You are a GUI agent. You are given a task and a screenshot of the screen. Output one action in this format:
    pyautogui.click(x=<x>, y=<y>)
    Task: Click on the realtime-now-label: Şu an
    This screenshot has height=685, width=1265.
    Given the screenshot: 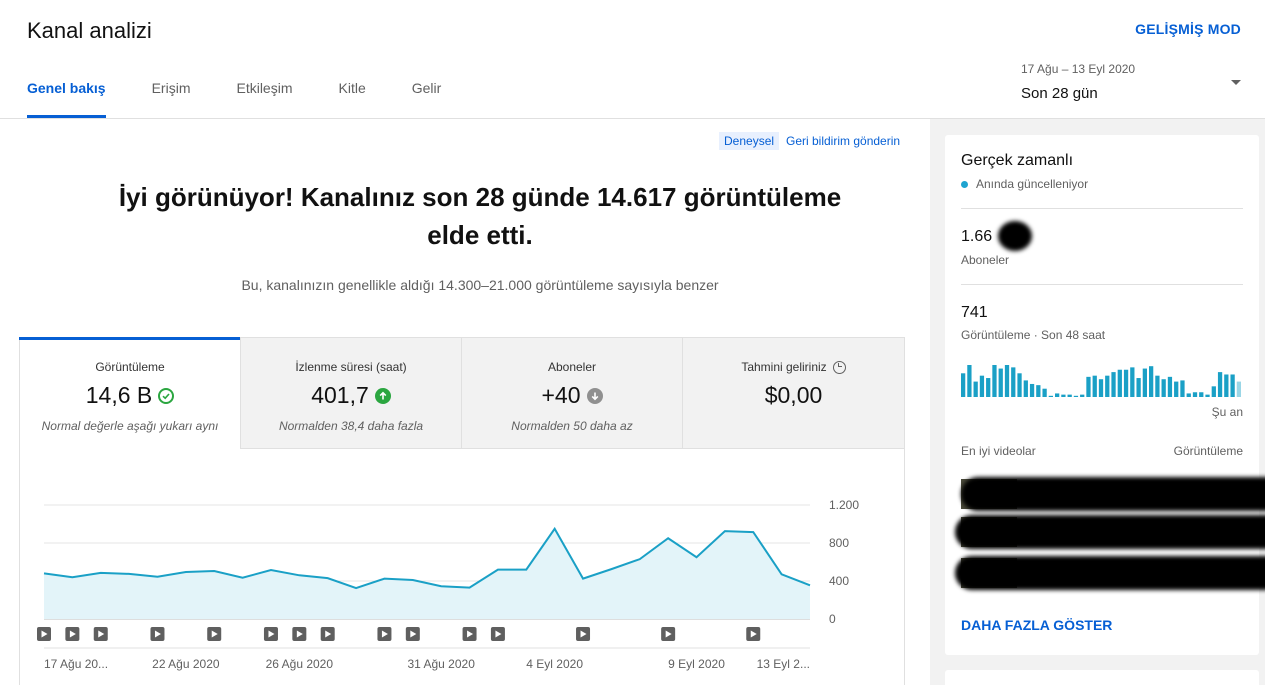 What is the action you would take?
    pyautogui.click(x=1227, y=412)
    